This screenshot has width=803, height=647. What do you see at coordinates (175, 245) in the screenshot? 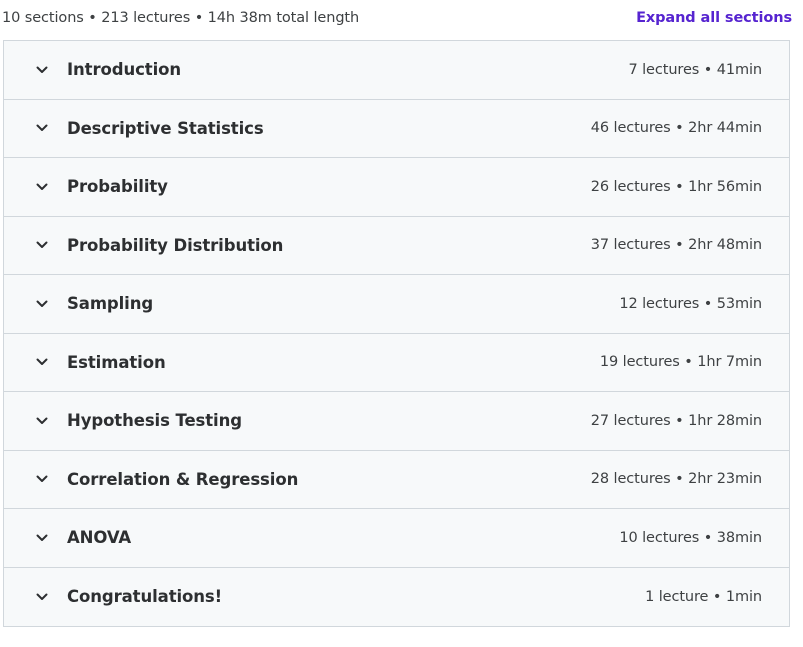
I see `section-title: Probability Distribution` at bounding box center [175, 245].